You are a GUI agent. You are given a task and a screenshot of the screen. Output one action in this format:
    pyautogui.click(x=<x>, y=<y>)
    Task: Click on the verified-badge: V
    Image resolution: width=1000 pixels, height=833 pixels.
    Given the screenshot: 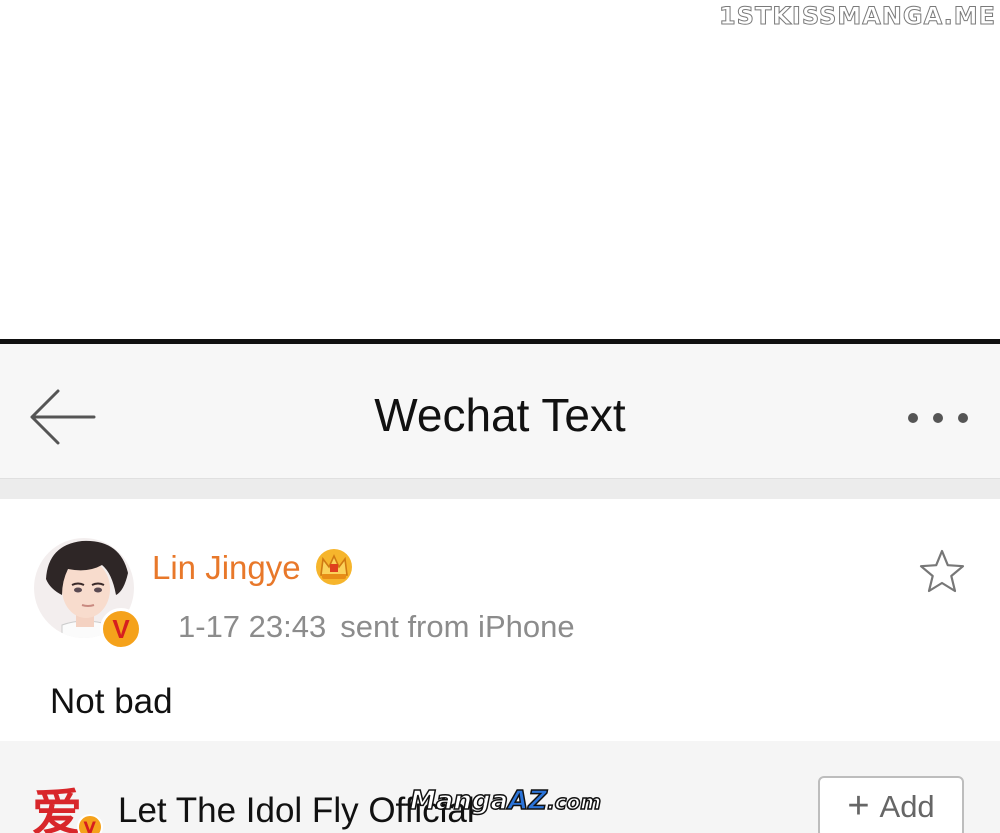 What is the action you would take?
    pyautogui.click(x=121, y=629)
    